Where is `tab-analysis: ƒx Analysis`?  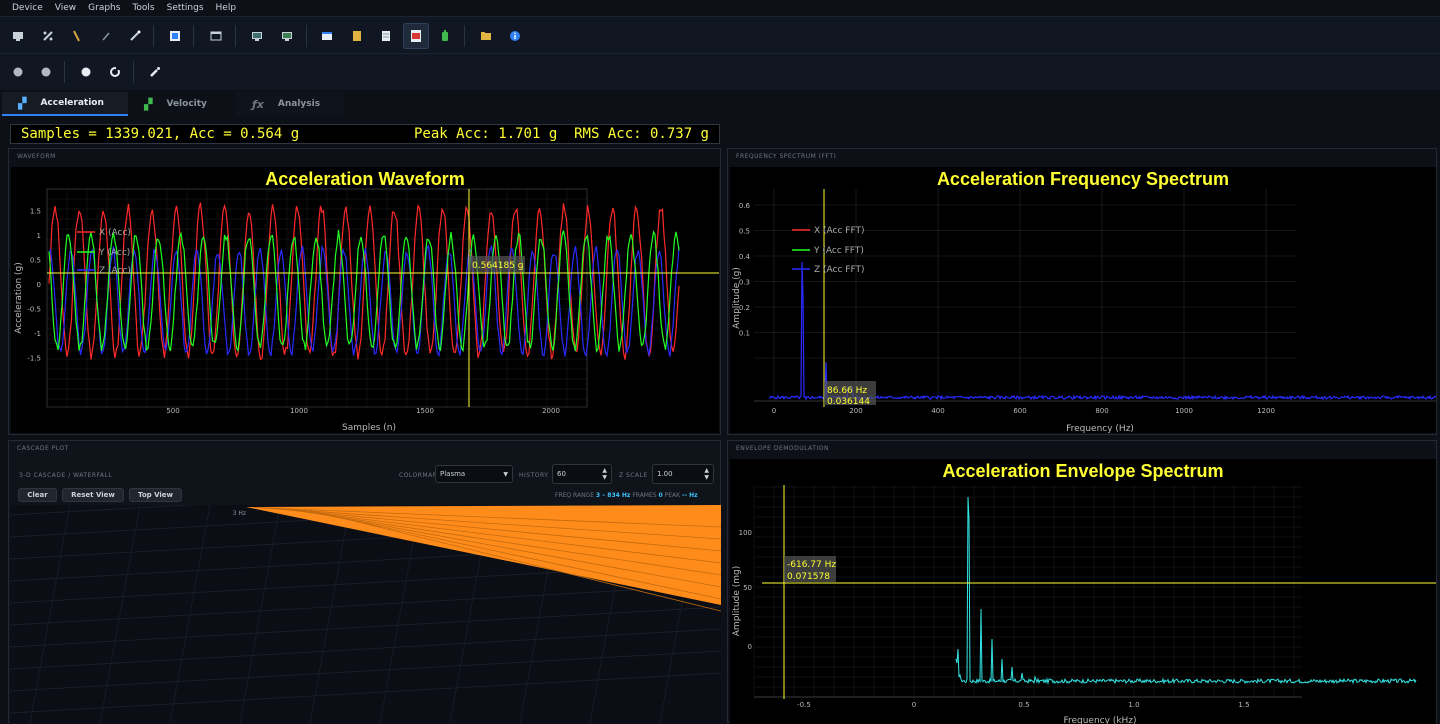 tab-analysis: ƒx Analysis is located at coordinates (290, 104).